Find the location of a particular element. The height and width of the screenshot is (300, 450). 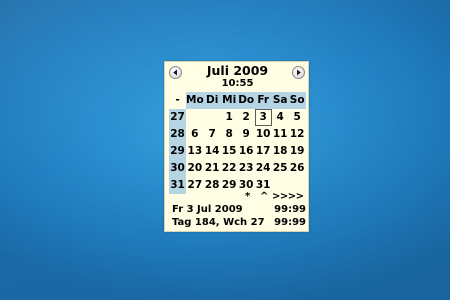

day-cell: 18 is located at coordinates (280, 151).